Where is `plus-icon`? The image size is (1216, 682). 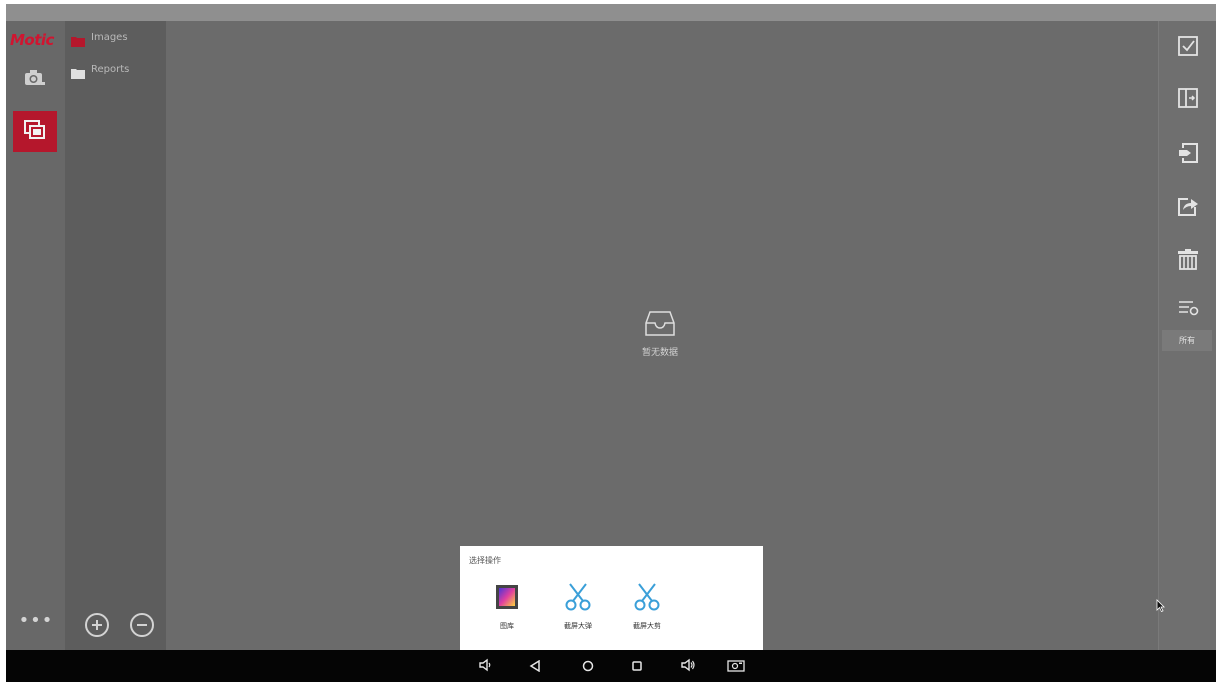 plus-icon is located at coordinates (97, 625).